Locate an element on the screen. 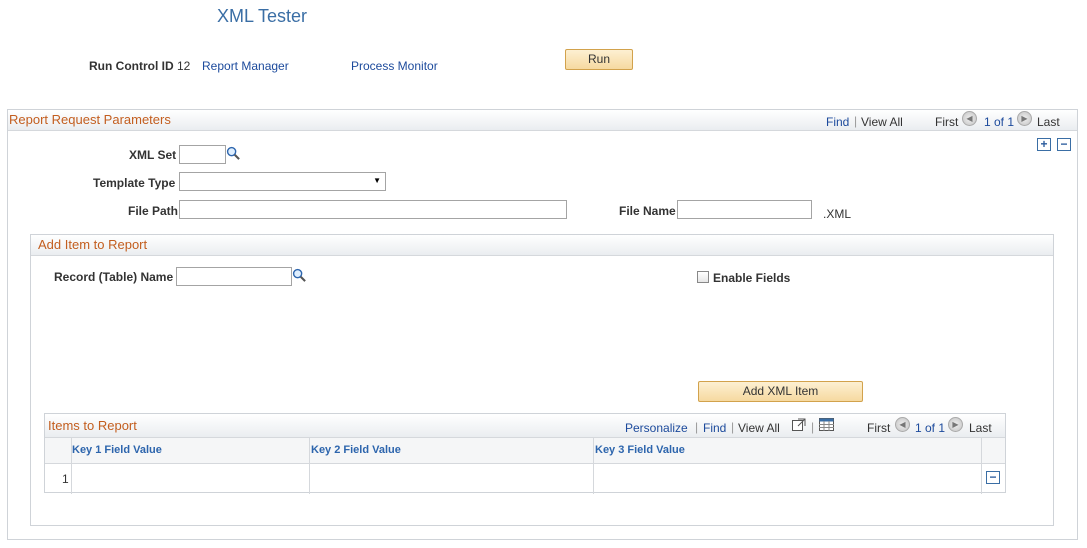 This screenshot has width=1087, height=548. run-control-value: 12 is located at coordinates (184, 66).